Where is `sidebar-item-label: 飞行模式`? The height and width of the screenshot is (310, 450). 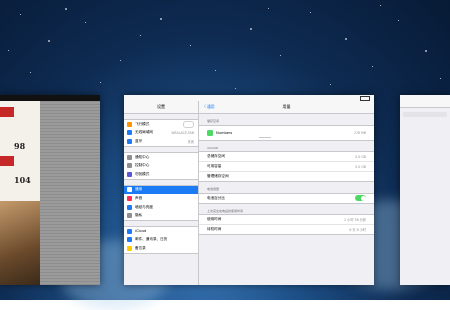 sidebar-item-label: 飞行模式 is located at coordinates (142, 123).